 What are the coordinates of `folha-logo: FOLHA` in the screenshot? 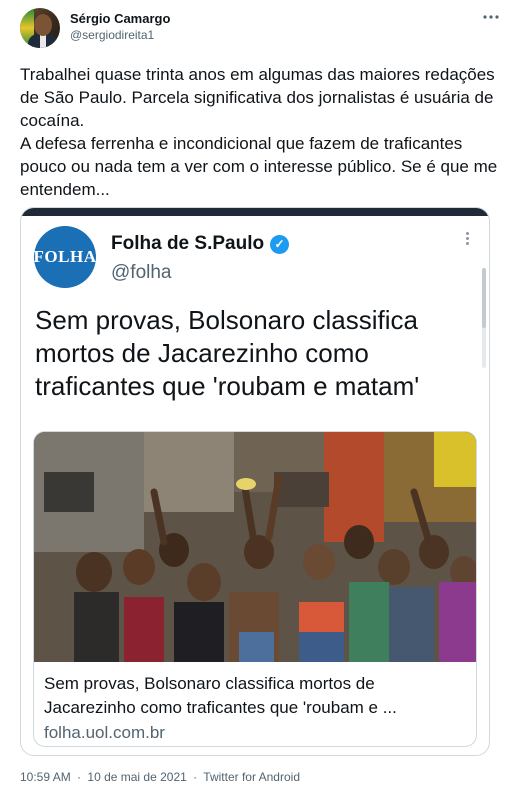 It's located at (65, 257).